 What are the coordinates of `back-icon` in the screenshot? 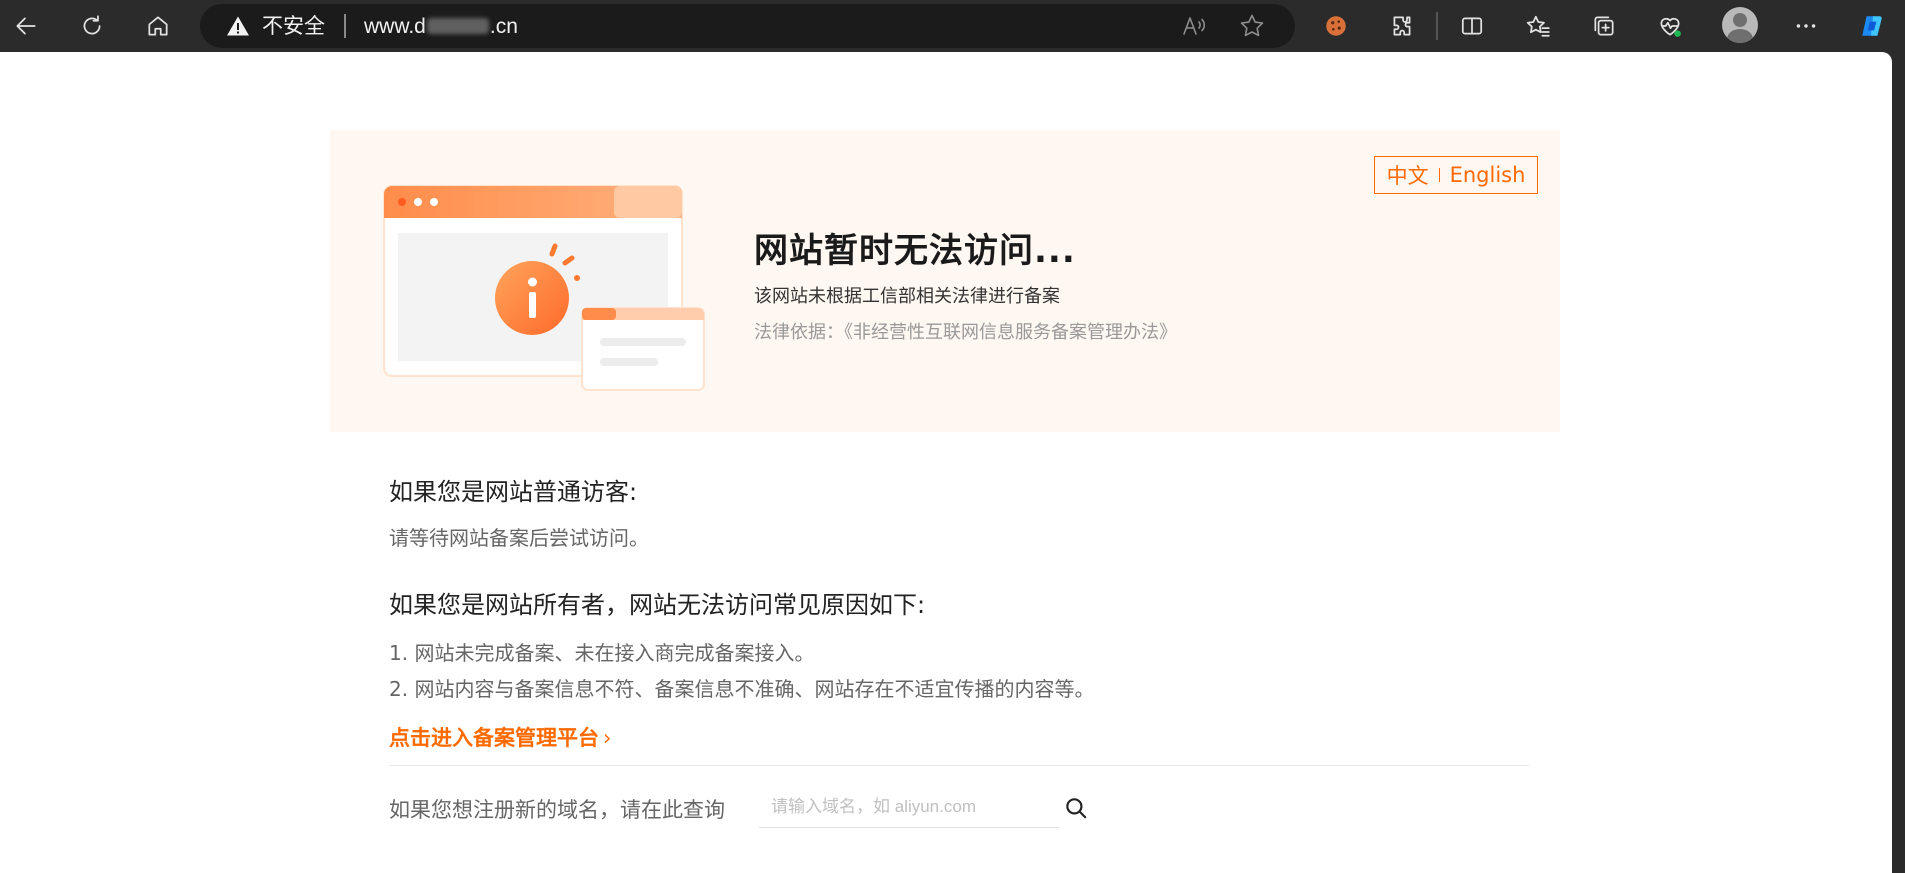 It's located at (26, 26).